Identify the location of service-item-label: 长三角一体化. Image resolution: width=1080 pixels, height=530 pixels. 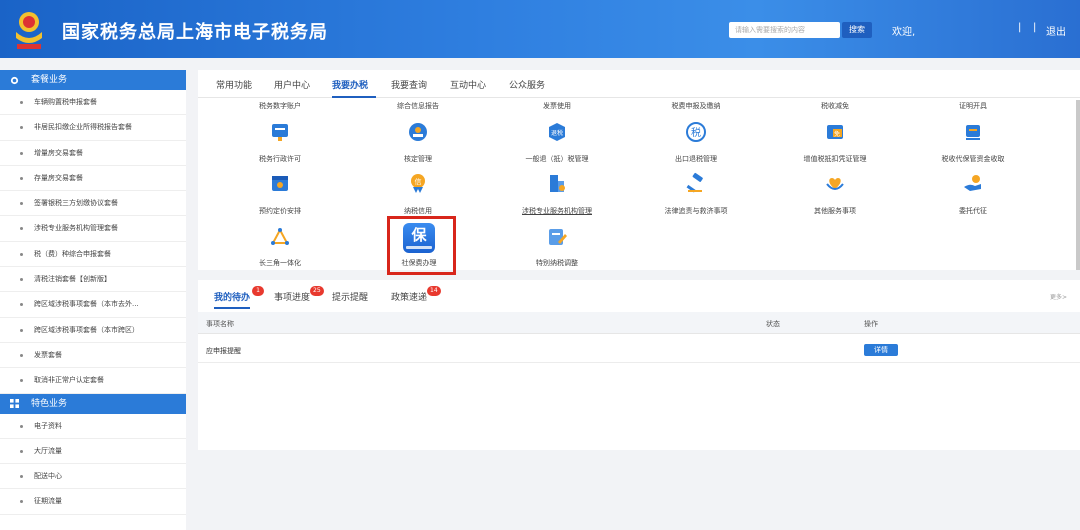
(280, 263).